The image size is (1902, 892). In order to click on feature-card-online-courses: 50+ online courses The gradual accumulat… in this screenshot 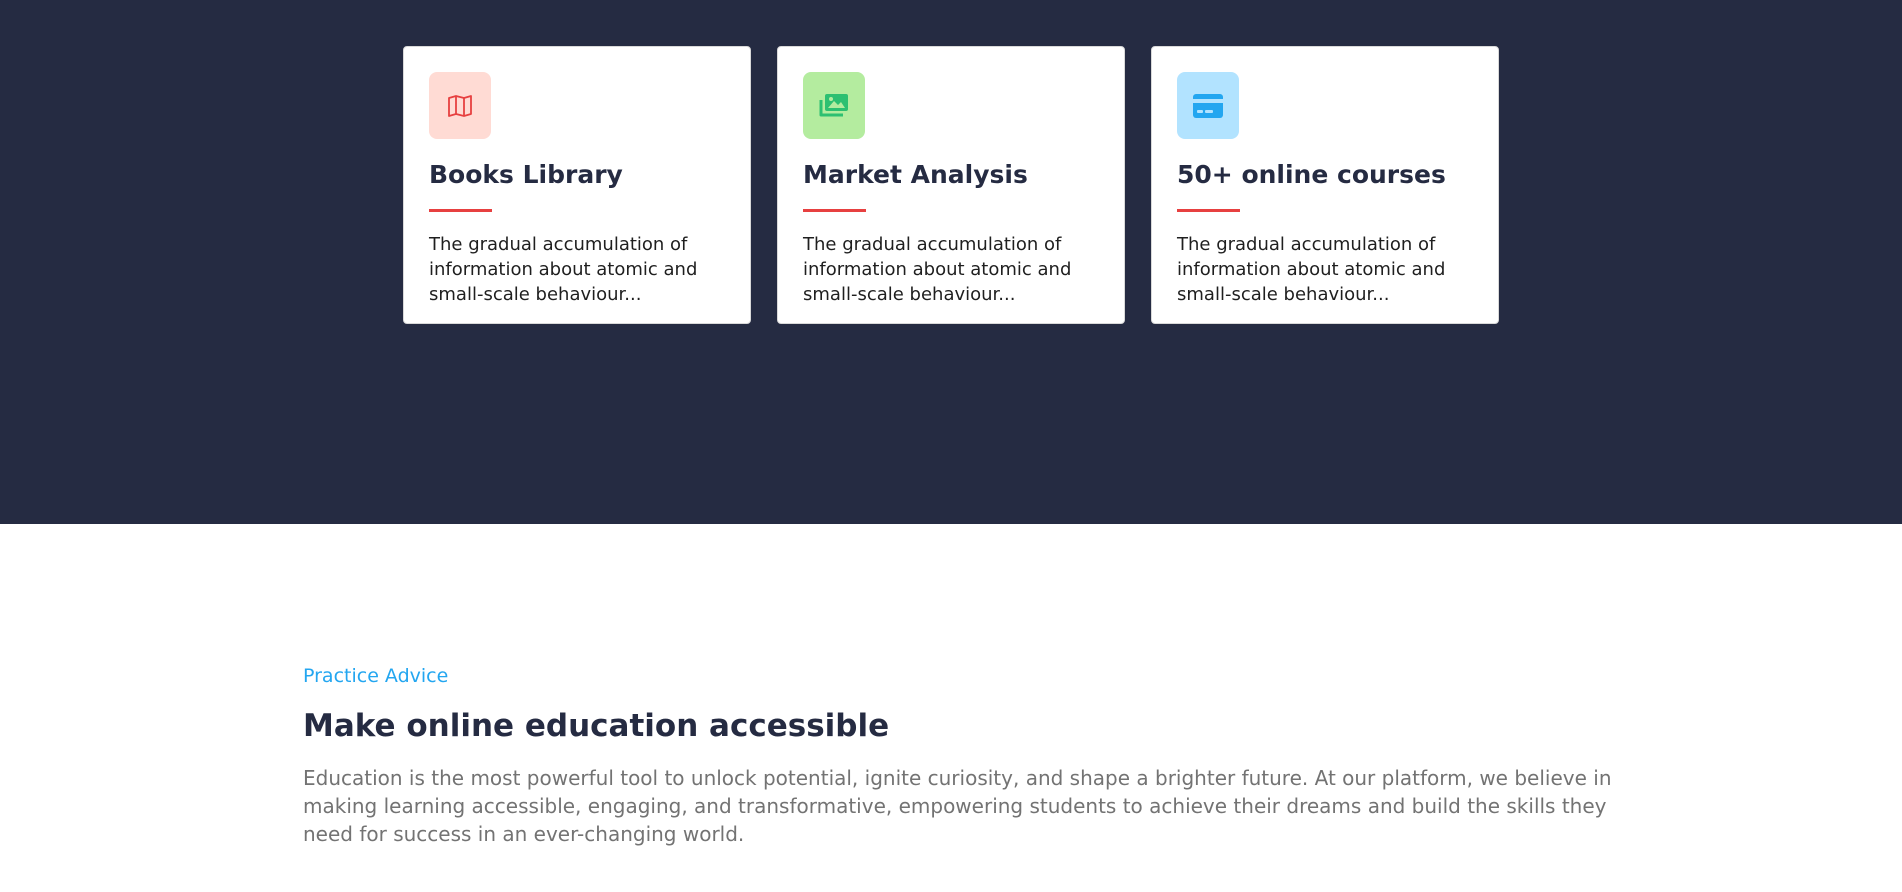, I will do `click(1325, 185)`.